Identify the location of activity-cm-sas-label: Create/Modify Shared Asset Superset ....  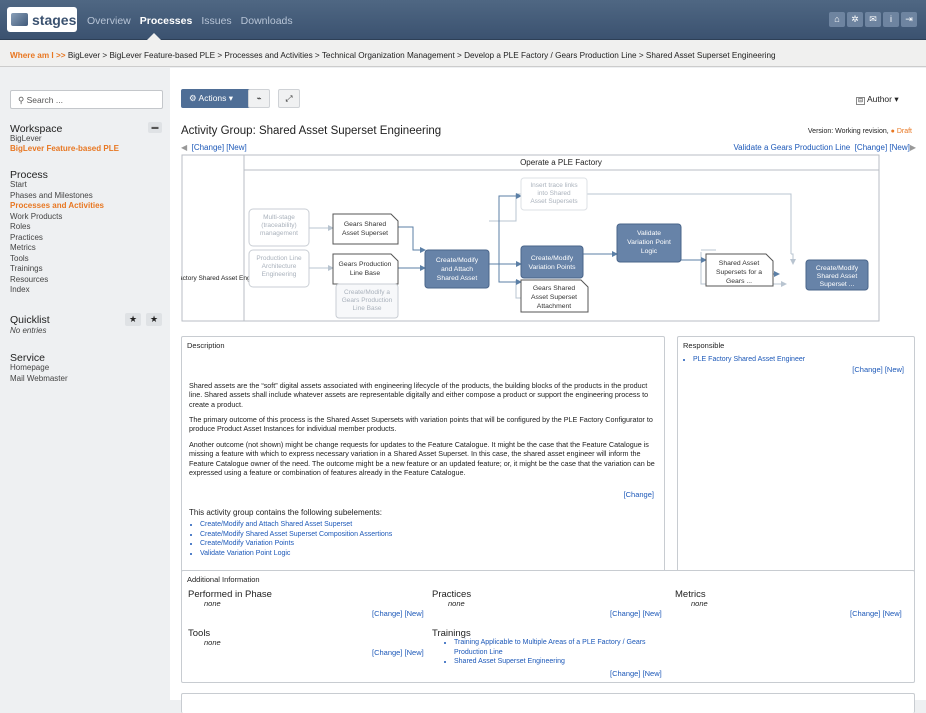
(837, 276).